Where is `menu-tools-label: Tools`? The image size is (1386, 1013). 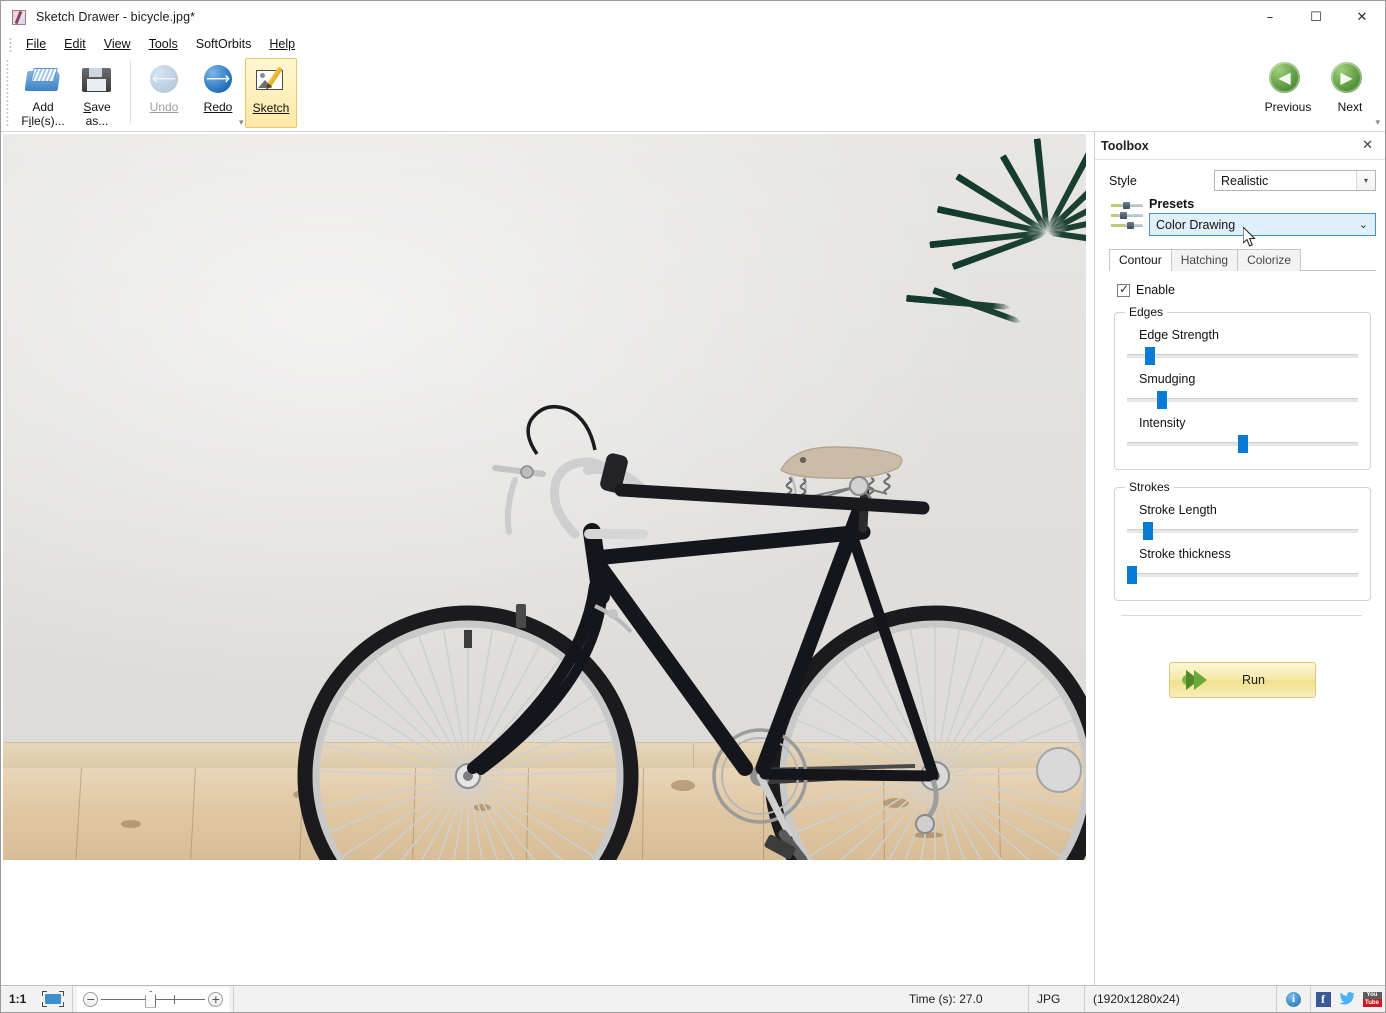
menu-tools-label: Tools is located at coordinates (163, 44).